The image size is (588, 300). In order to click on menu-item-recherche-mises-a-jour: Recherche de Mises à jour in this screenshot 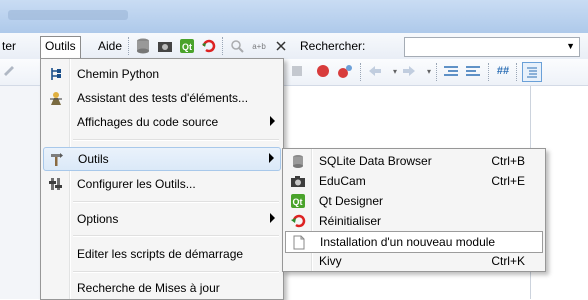, I will do `click(162, 288)`.